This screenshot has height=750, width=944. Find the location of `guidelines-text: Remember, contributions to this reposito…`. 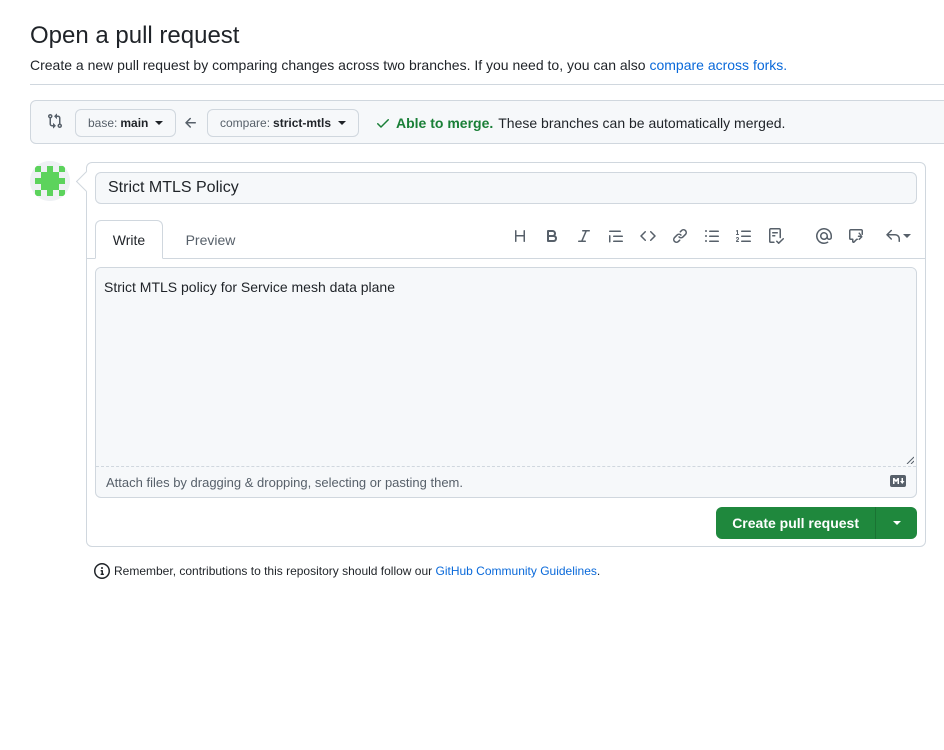

guidelines-text: Remember, contributions to this reposito… is located at coordinates (273, 571).